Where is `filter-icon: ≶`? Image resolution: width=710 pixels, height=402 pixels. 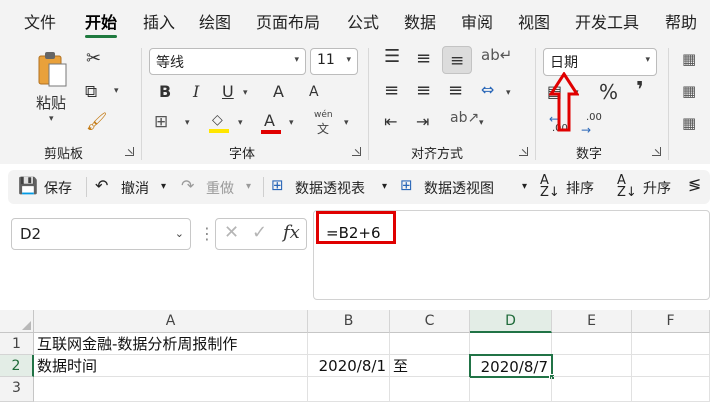
filter-icon: ≶ is located at coordinates (694, 184).